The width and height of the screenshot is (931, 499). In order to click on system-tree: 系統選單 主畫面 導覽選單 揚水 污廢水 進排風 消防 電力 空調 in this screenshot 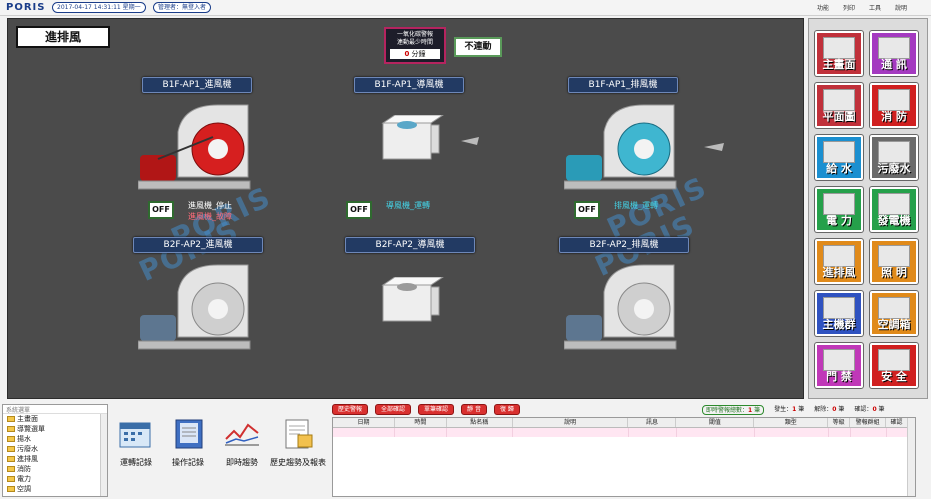, I will do `click(55, 450)`.